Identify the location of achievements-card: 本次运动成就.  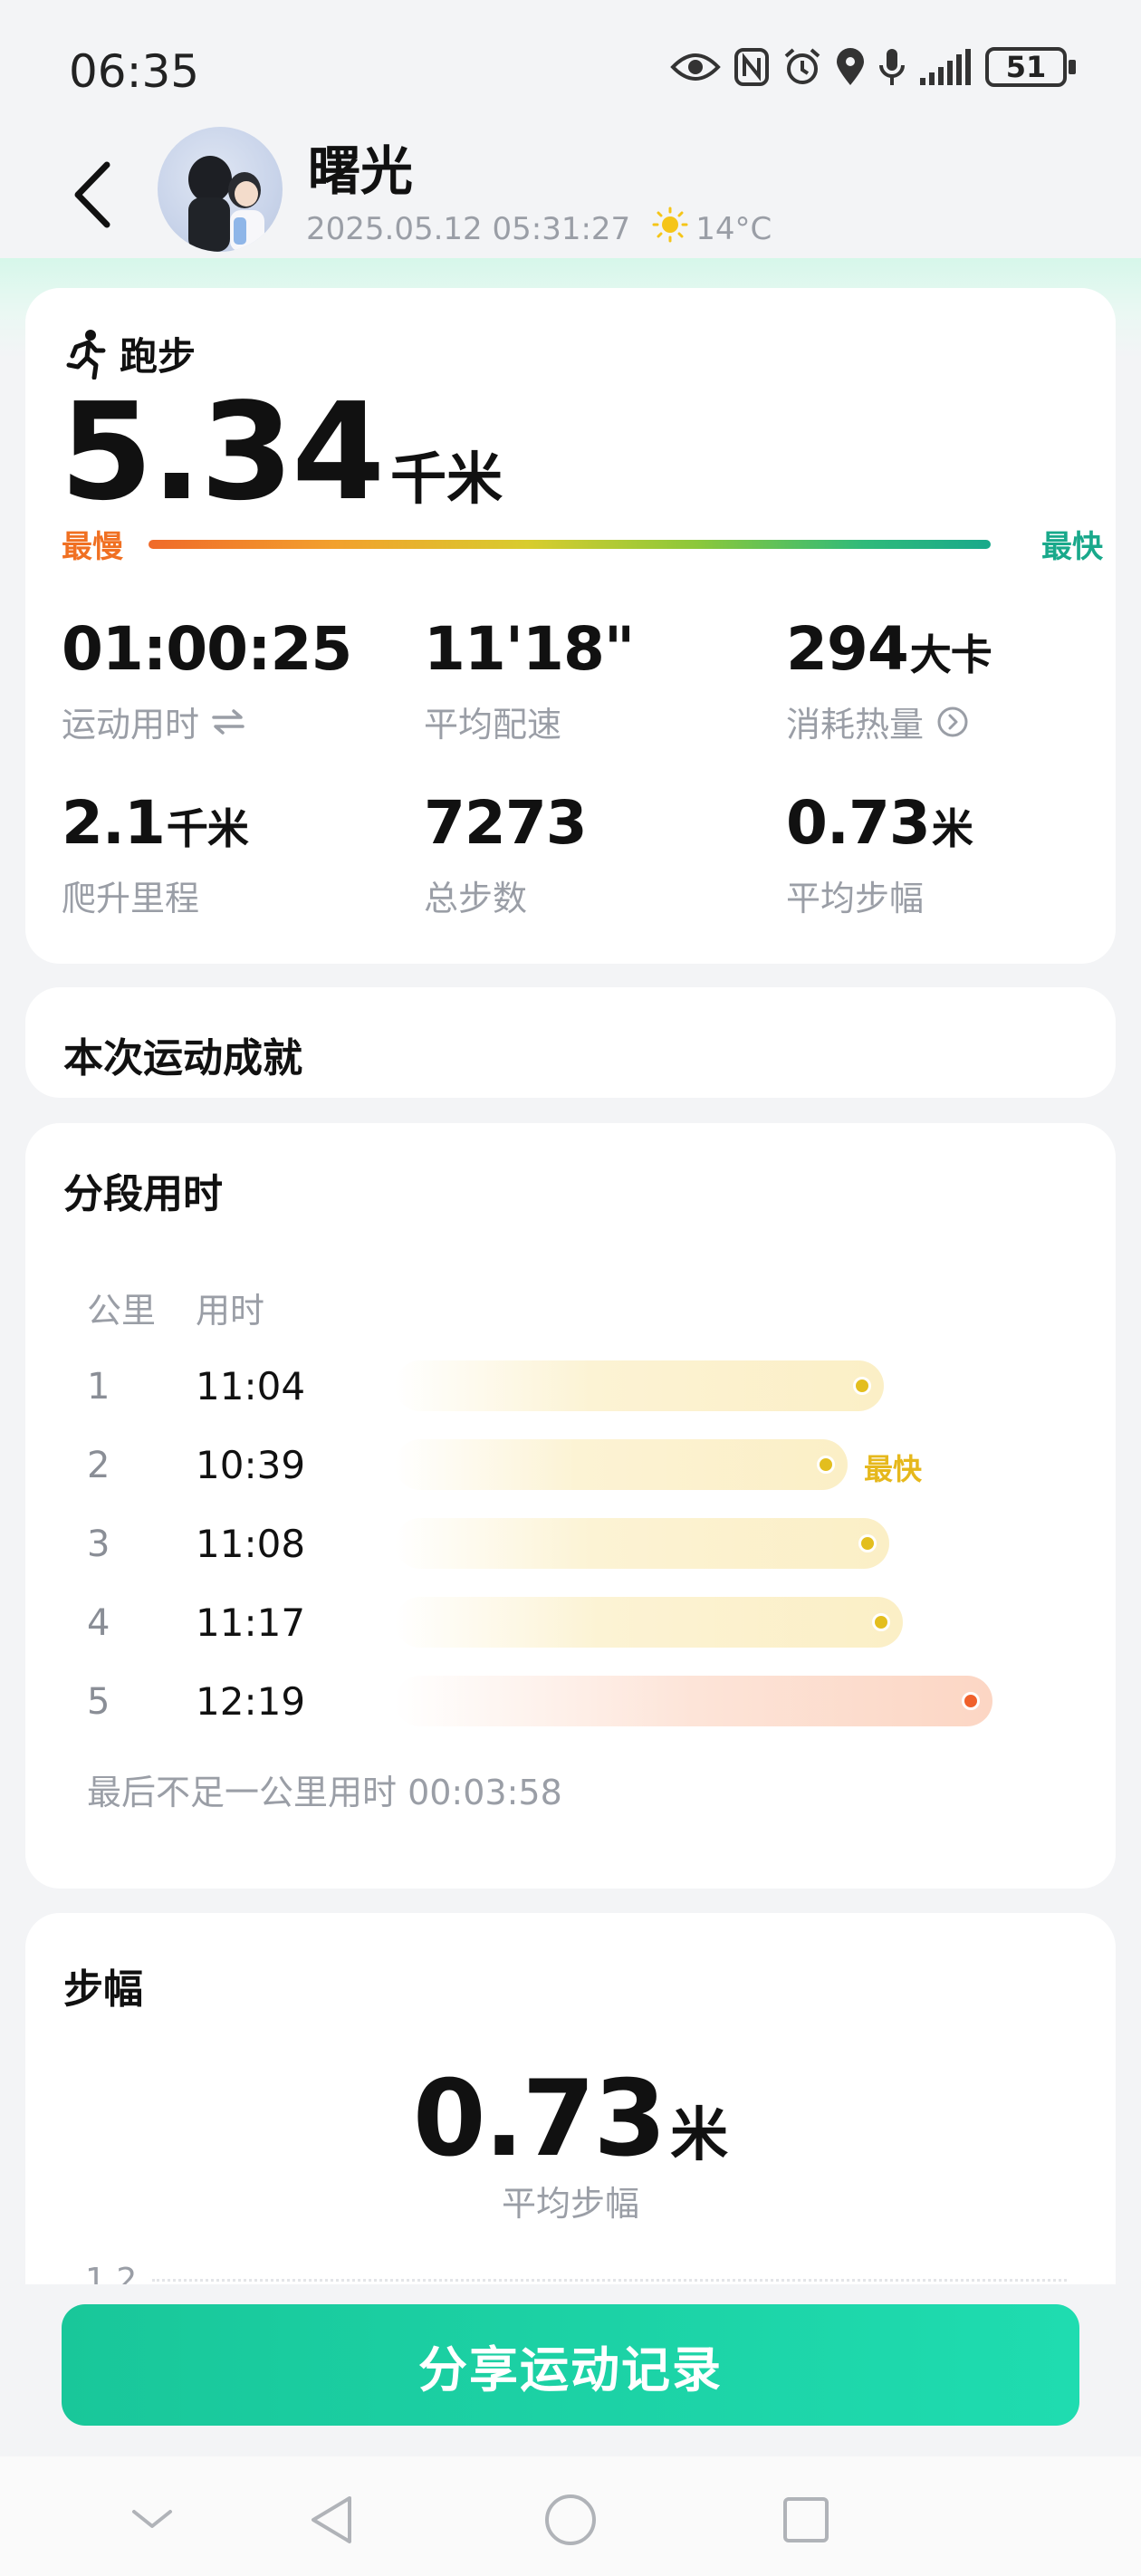
(570, 1042).